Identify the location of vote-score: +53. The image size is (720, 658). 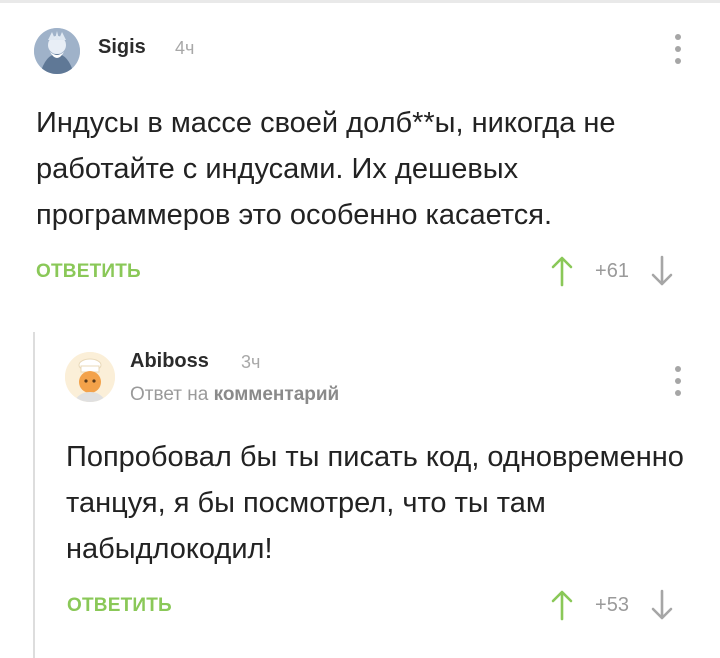
(612, 604).